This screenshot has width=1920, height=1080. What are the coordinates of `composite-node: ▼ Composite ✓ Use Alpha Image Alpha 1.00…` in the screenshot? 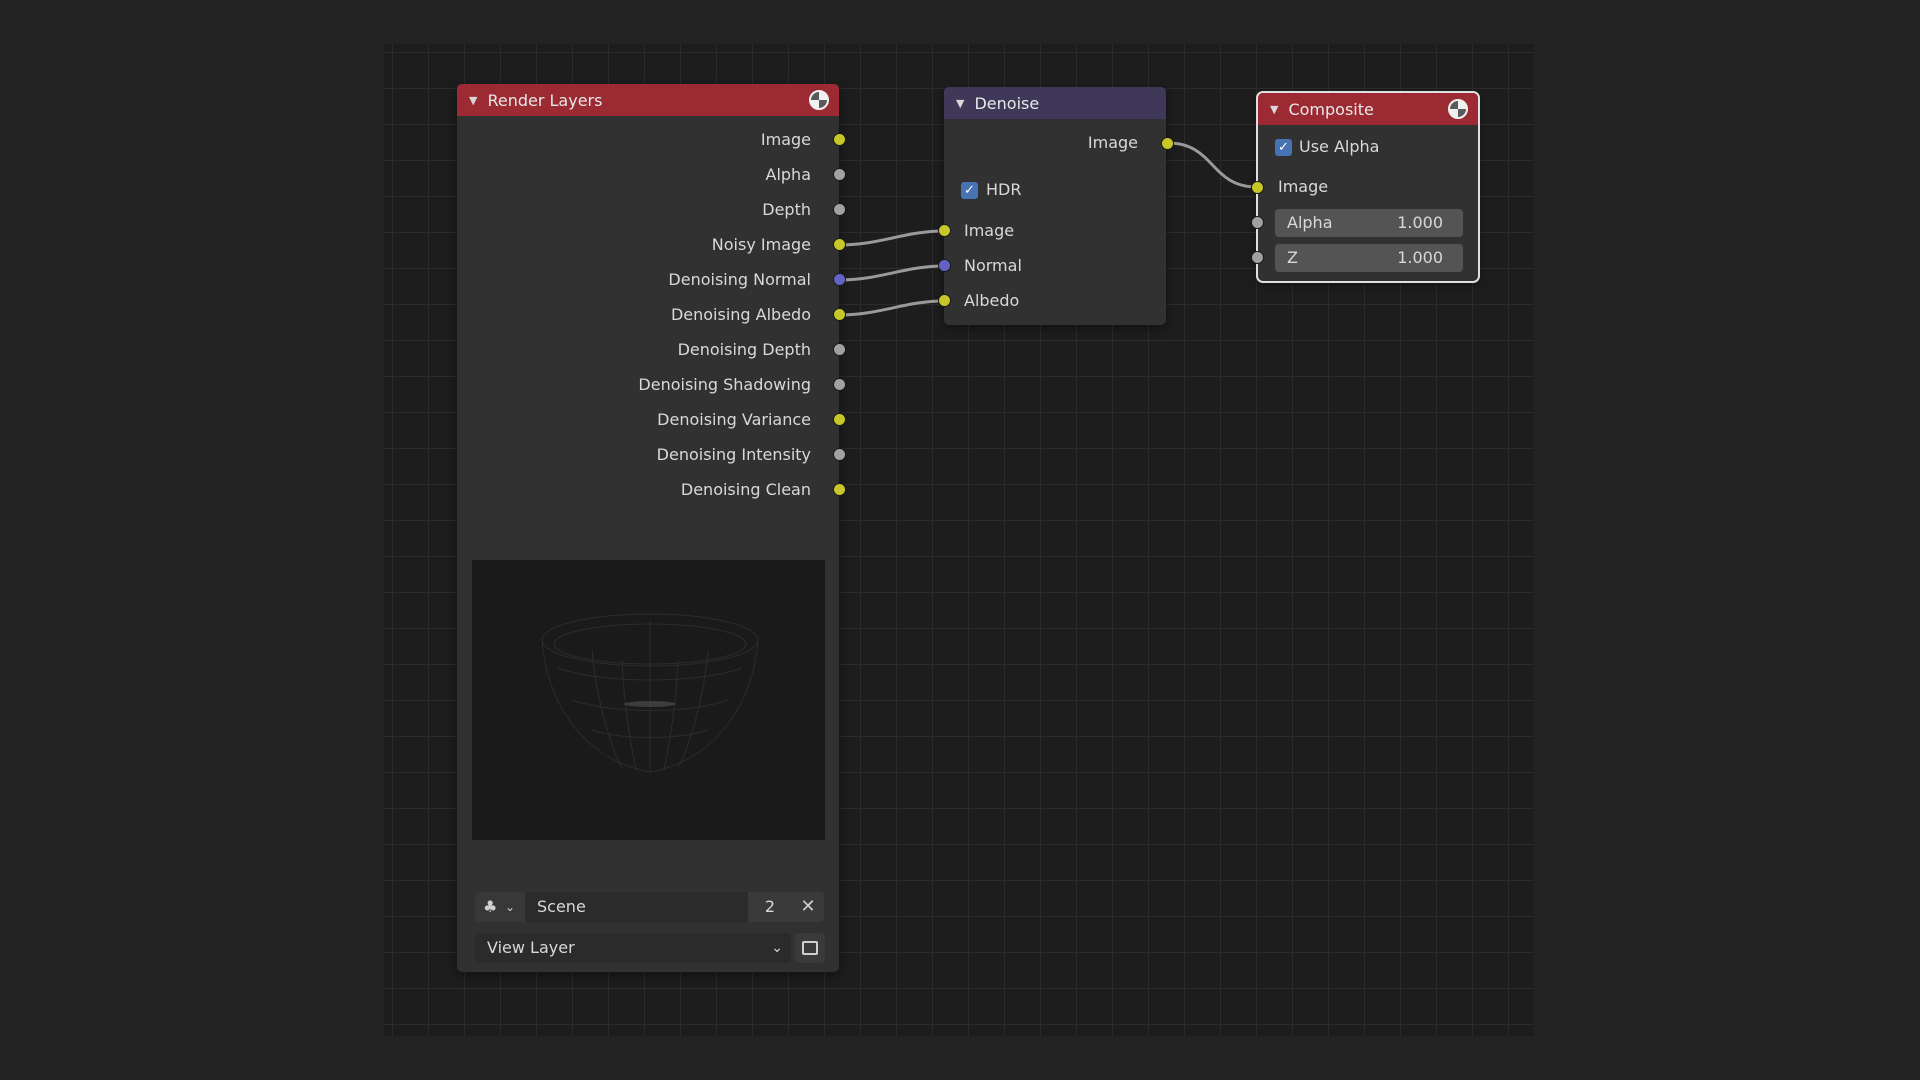 It's located at (1368, 187).